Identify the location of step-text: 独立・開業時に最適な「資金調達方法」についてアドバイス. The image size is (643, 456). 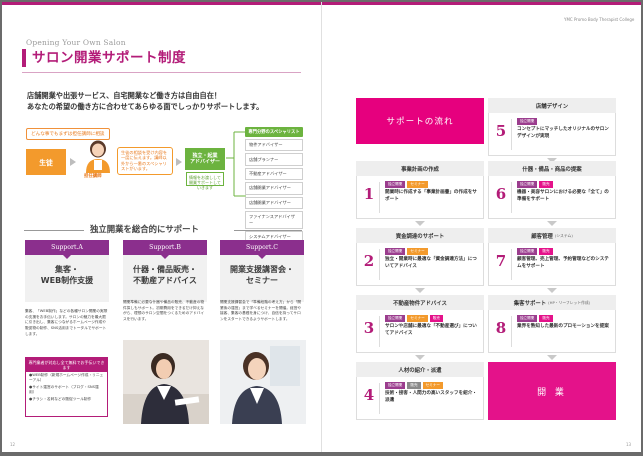
(431, 263).